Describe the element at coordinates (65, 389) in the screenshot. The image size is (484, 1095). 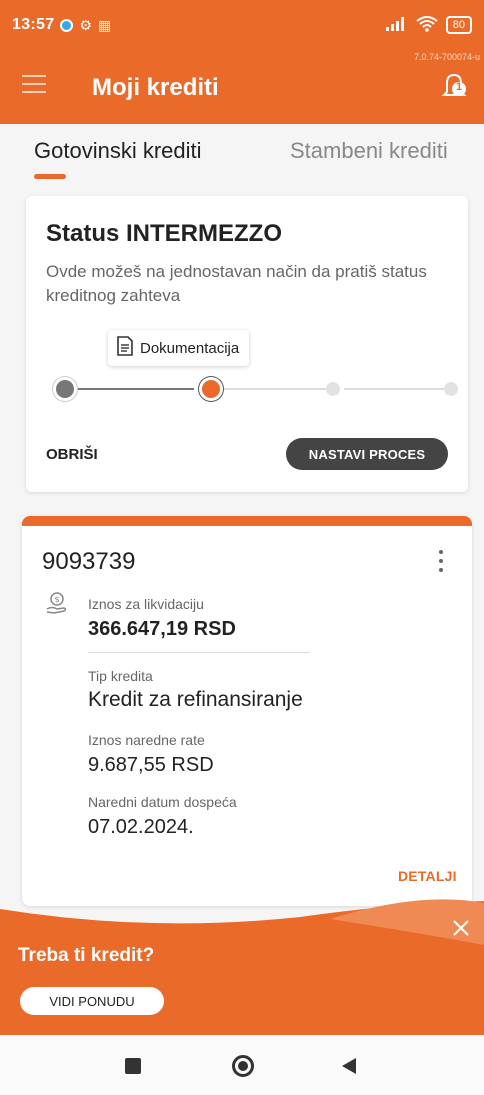
I see `step-1-completed` at that location.